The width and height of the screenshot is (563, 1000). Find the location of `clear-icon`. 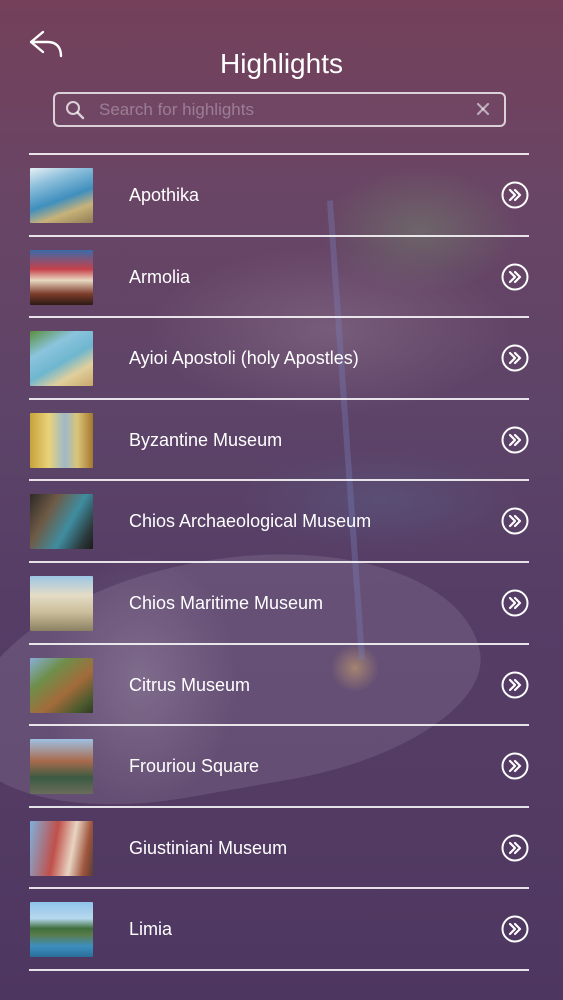

clear-icon is located at coordinates (483, 109).